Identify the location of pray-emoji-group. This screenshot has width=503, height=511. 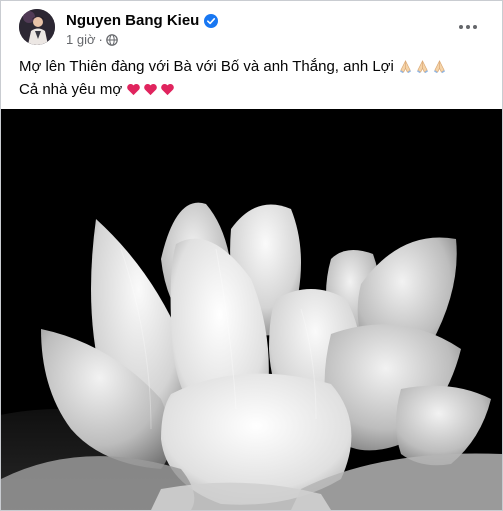
(422, 66).